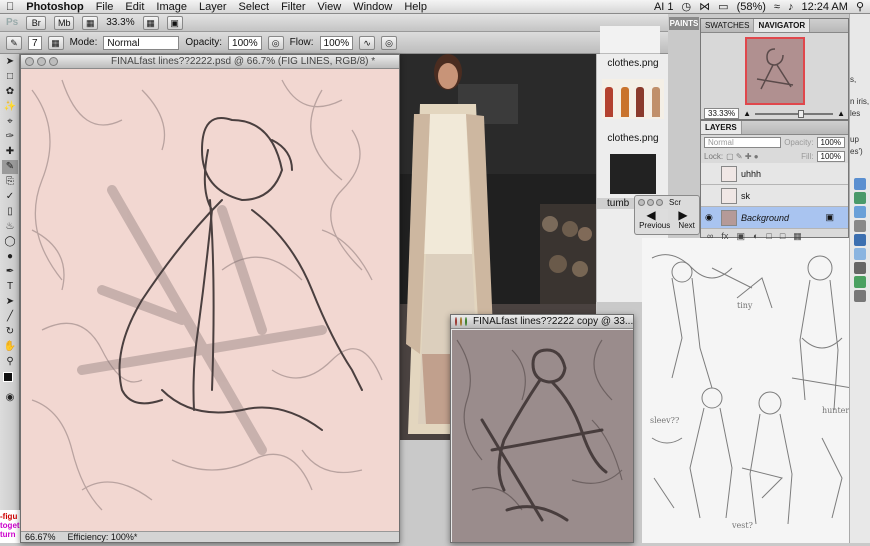 The width and height of the screenshot is (870, 546). I want to click on crop-tool-icon: ⌖, so click(10, 122).